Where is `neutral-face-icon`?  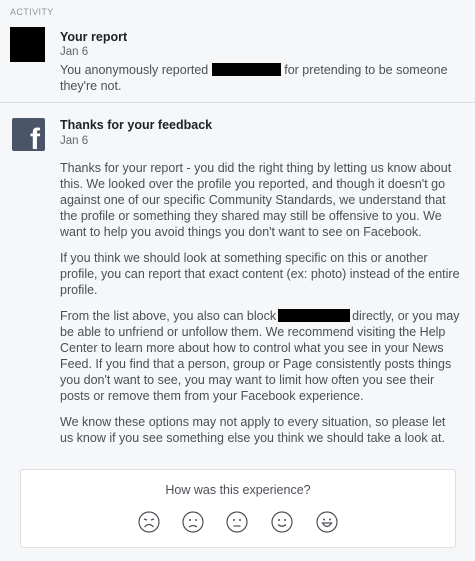
neutral-face-icon is located at coordinates (237, 522).